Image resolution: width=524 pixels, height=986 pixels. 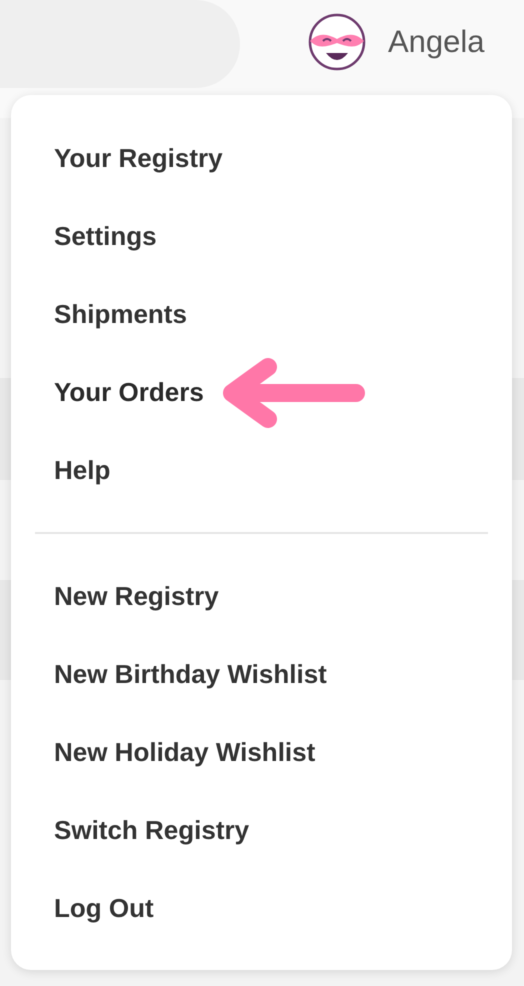 I want to click on menu-item: Switch Registry, so click(x=152, y=830).